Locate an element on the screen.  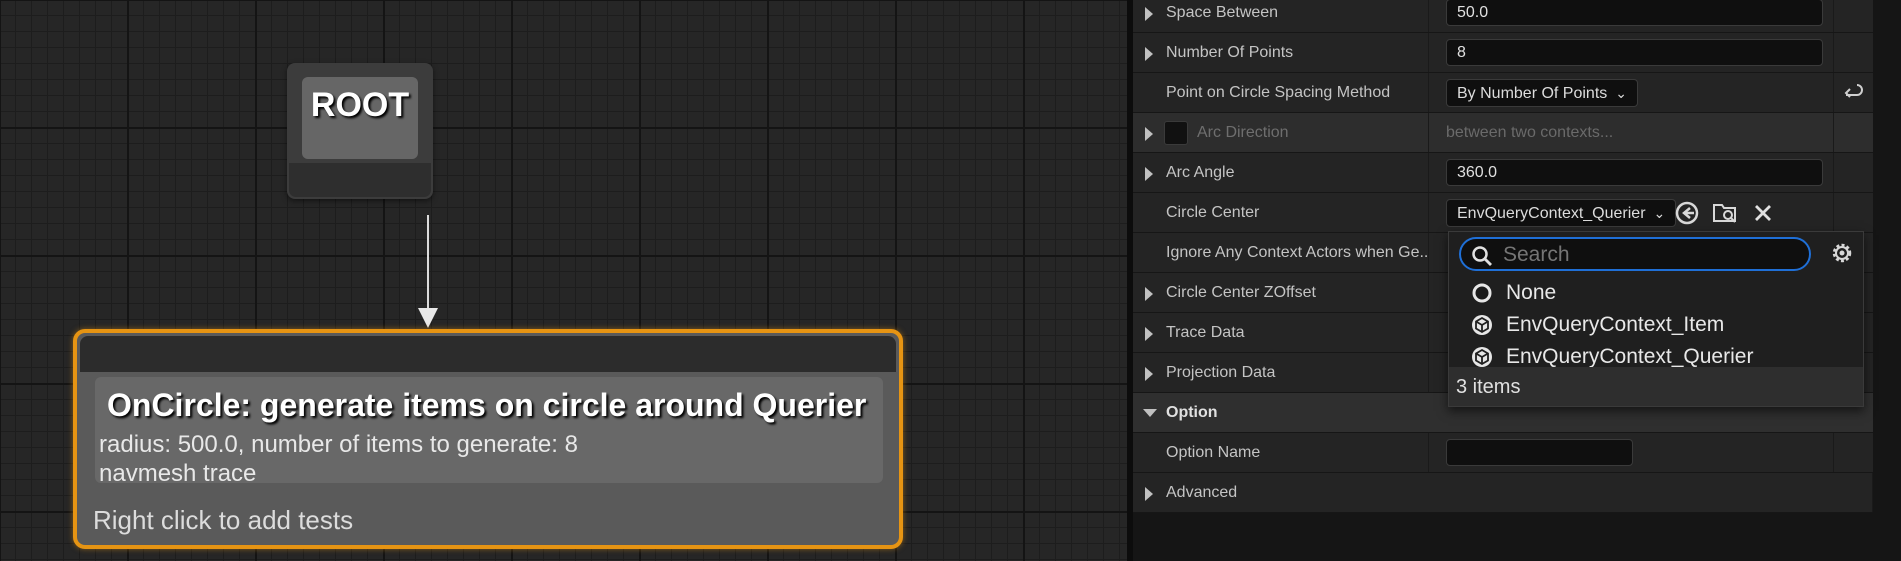
list-item: EnvQueryContext_Item is located at coordinates (1656, 324).